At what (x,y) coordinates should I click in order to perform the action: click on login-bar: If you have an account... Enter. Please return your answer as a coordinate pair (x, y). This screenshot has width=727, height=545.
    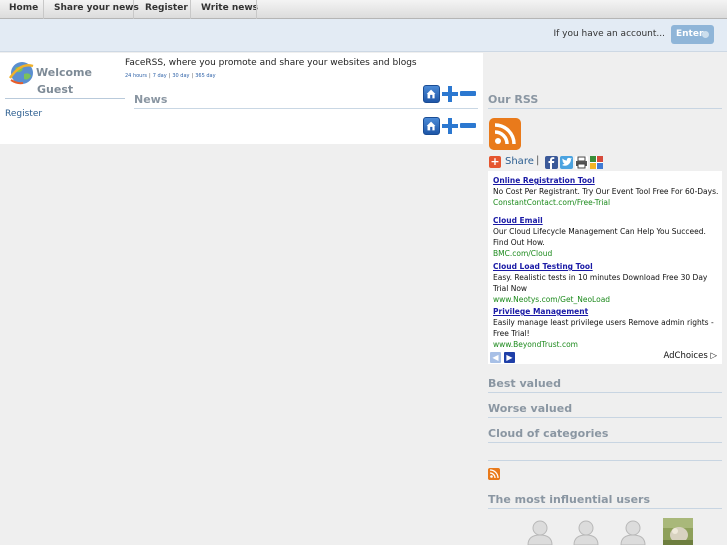
    Looking at the image, I should click on (363, 35).